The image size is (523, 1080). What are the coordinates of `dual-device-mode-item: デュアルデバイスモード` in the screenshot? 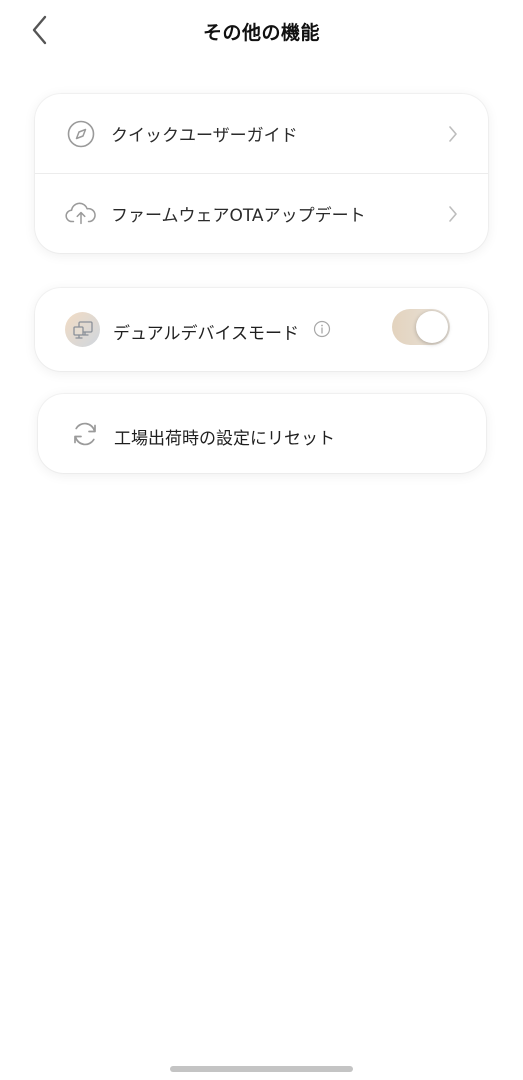 It's located at (261, 329).